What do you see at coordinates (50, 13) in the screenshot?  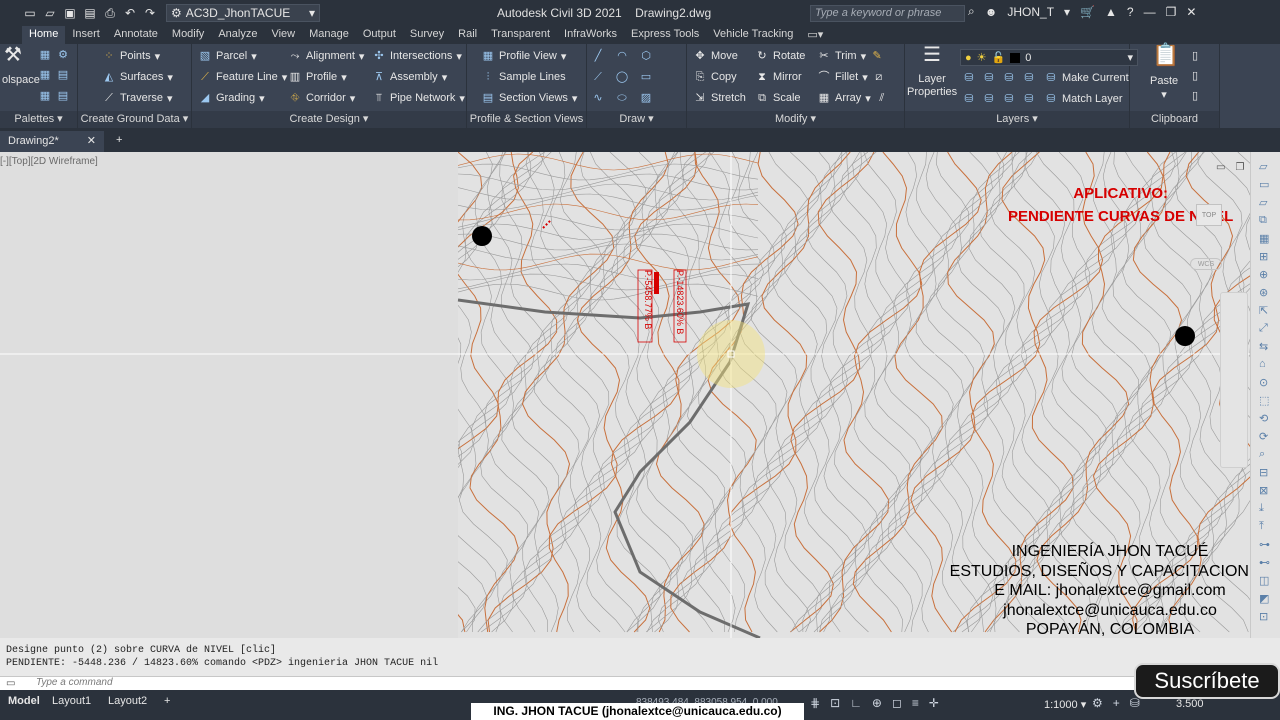 I see `open-icon: ▱` at bounding box center [50, 13].